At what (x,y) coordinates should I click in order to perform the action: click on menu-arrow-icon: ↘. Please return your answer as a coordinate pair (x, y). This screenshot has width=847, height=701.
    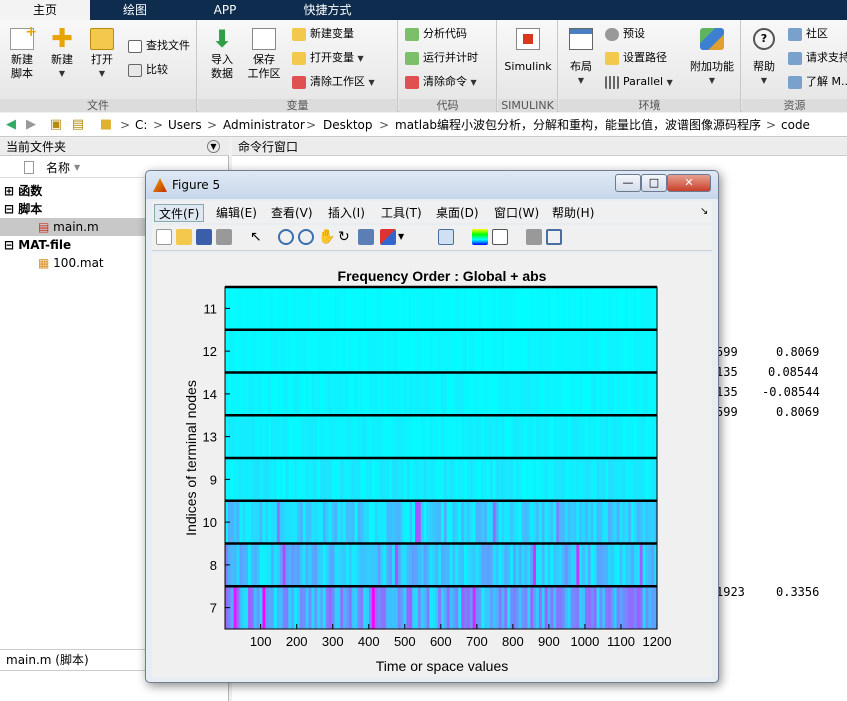
    Looking at the image, I should click on (704, 211).